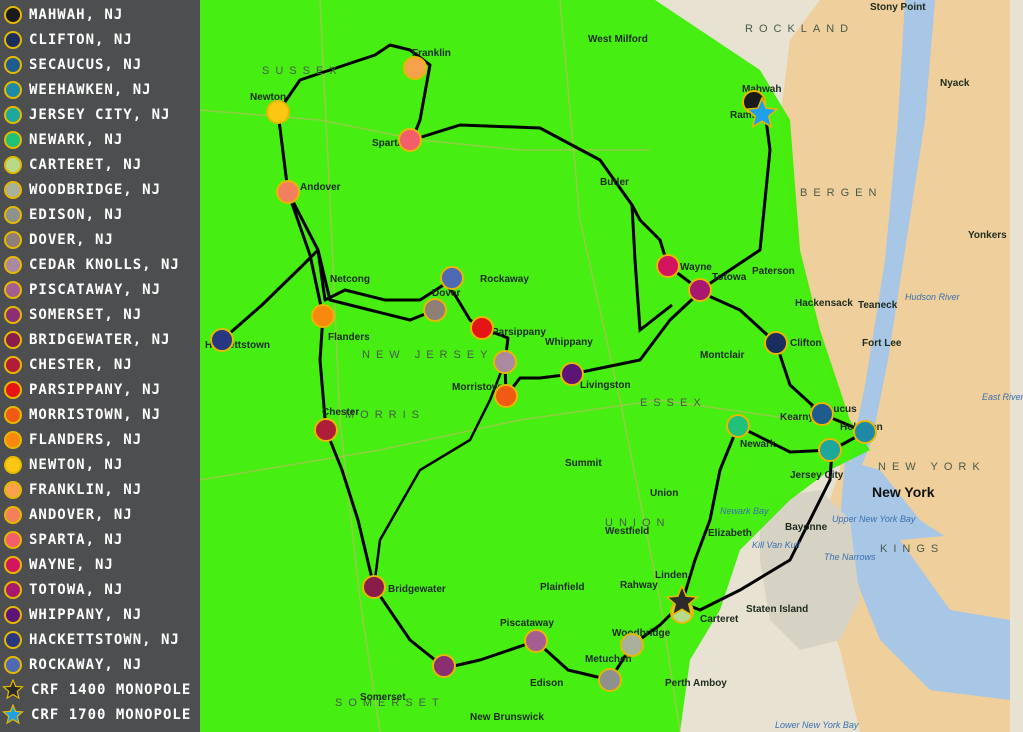 The height and width of the screenshot is (732, 1023). I want to click on legend-item-whippany-nj: WHIPPANY, NJ, so click(73, 614).